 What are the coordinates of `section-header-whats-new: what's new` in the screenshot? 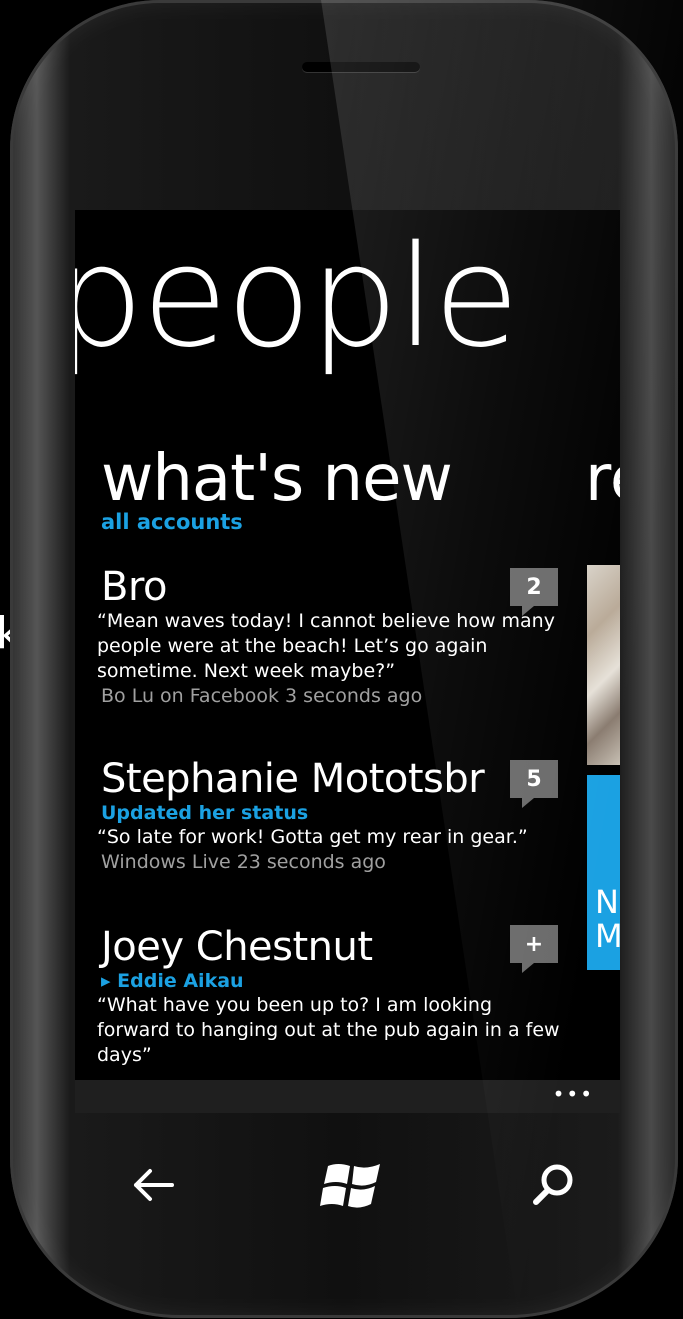 It's located at (277, 479).